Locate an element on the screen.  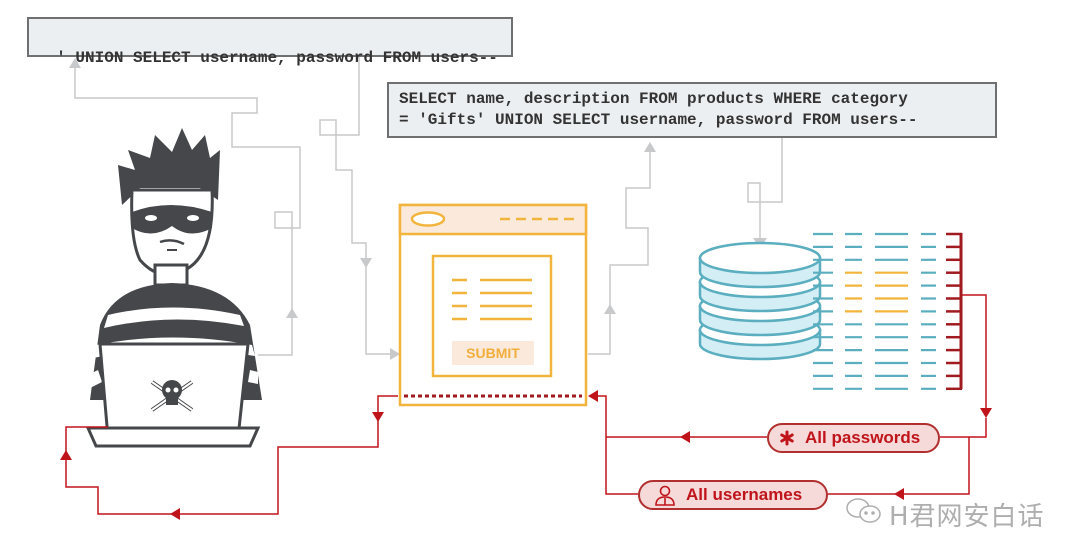
submit-button: SUBMIT is located at coordinates (493, 353).